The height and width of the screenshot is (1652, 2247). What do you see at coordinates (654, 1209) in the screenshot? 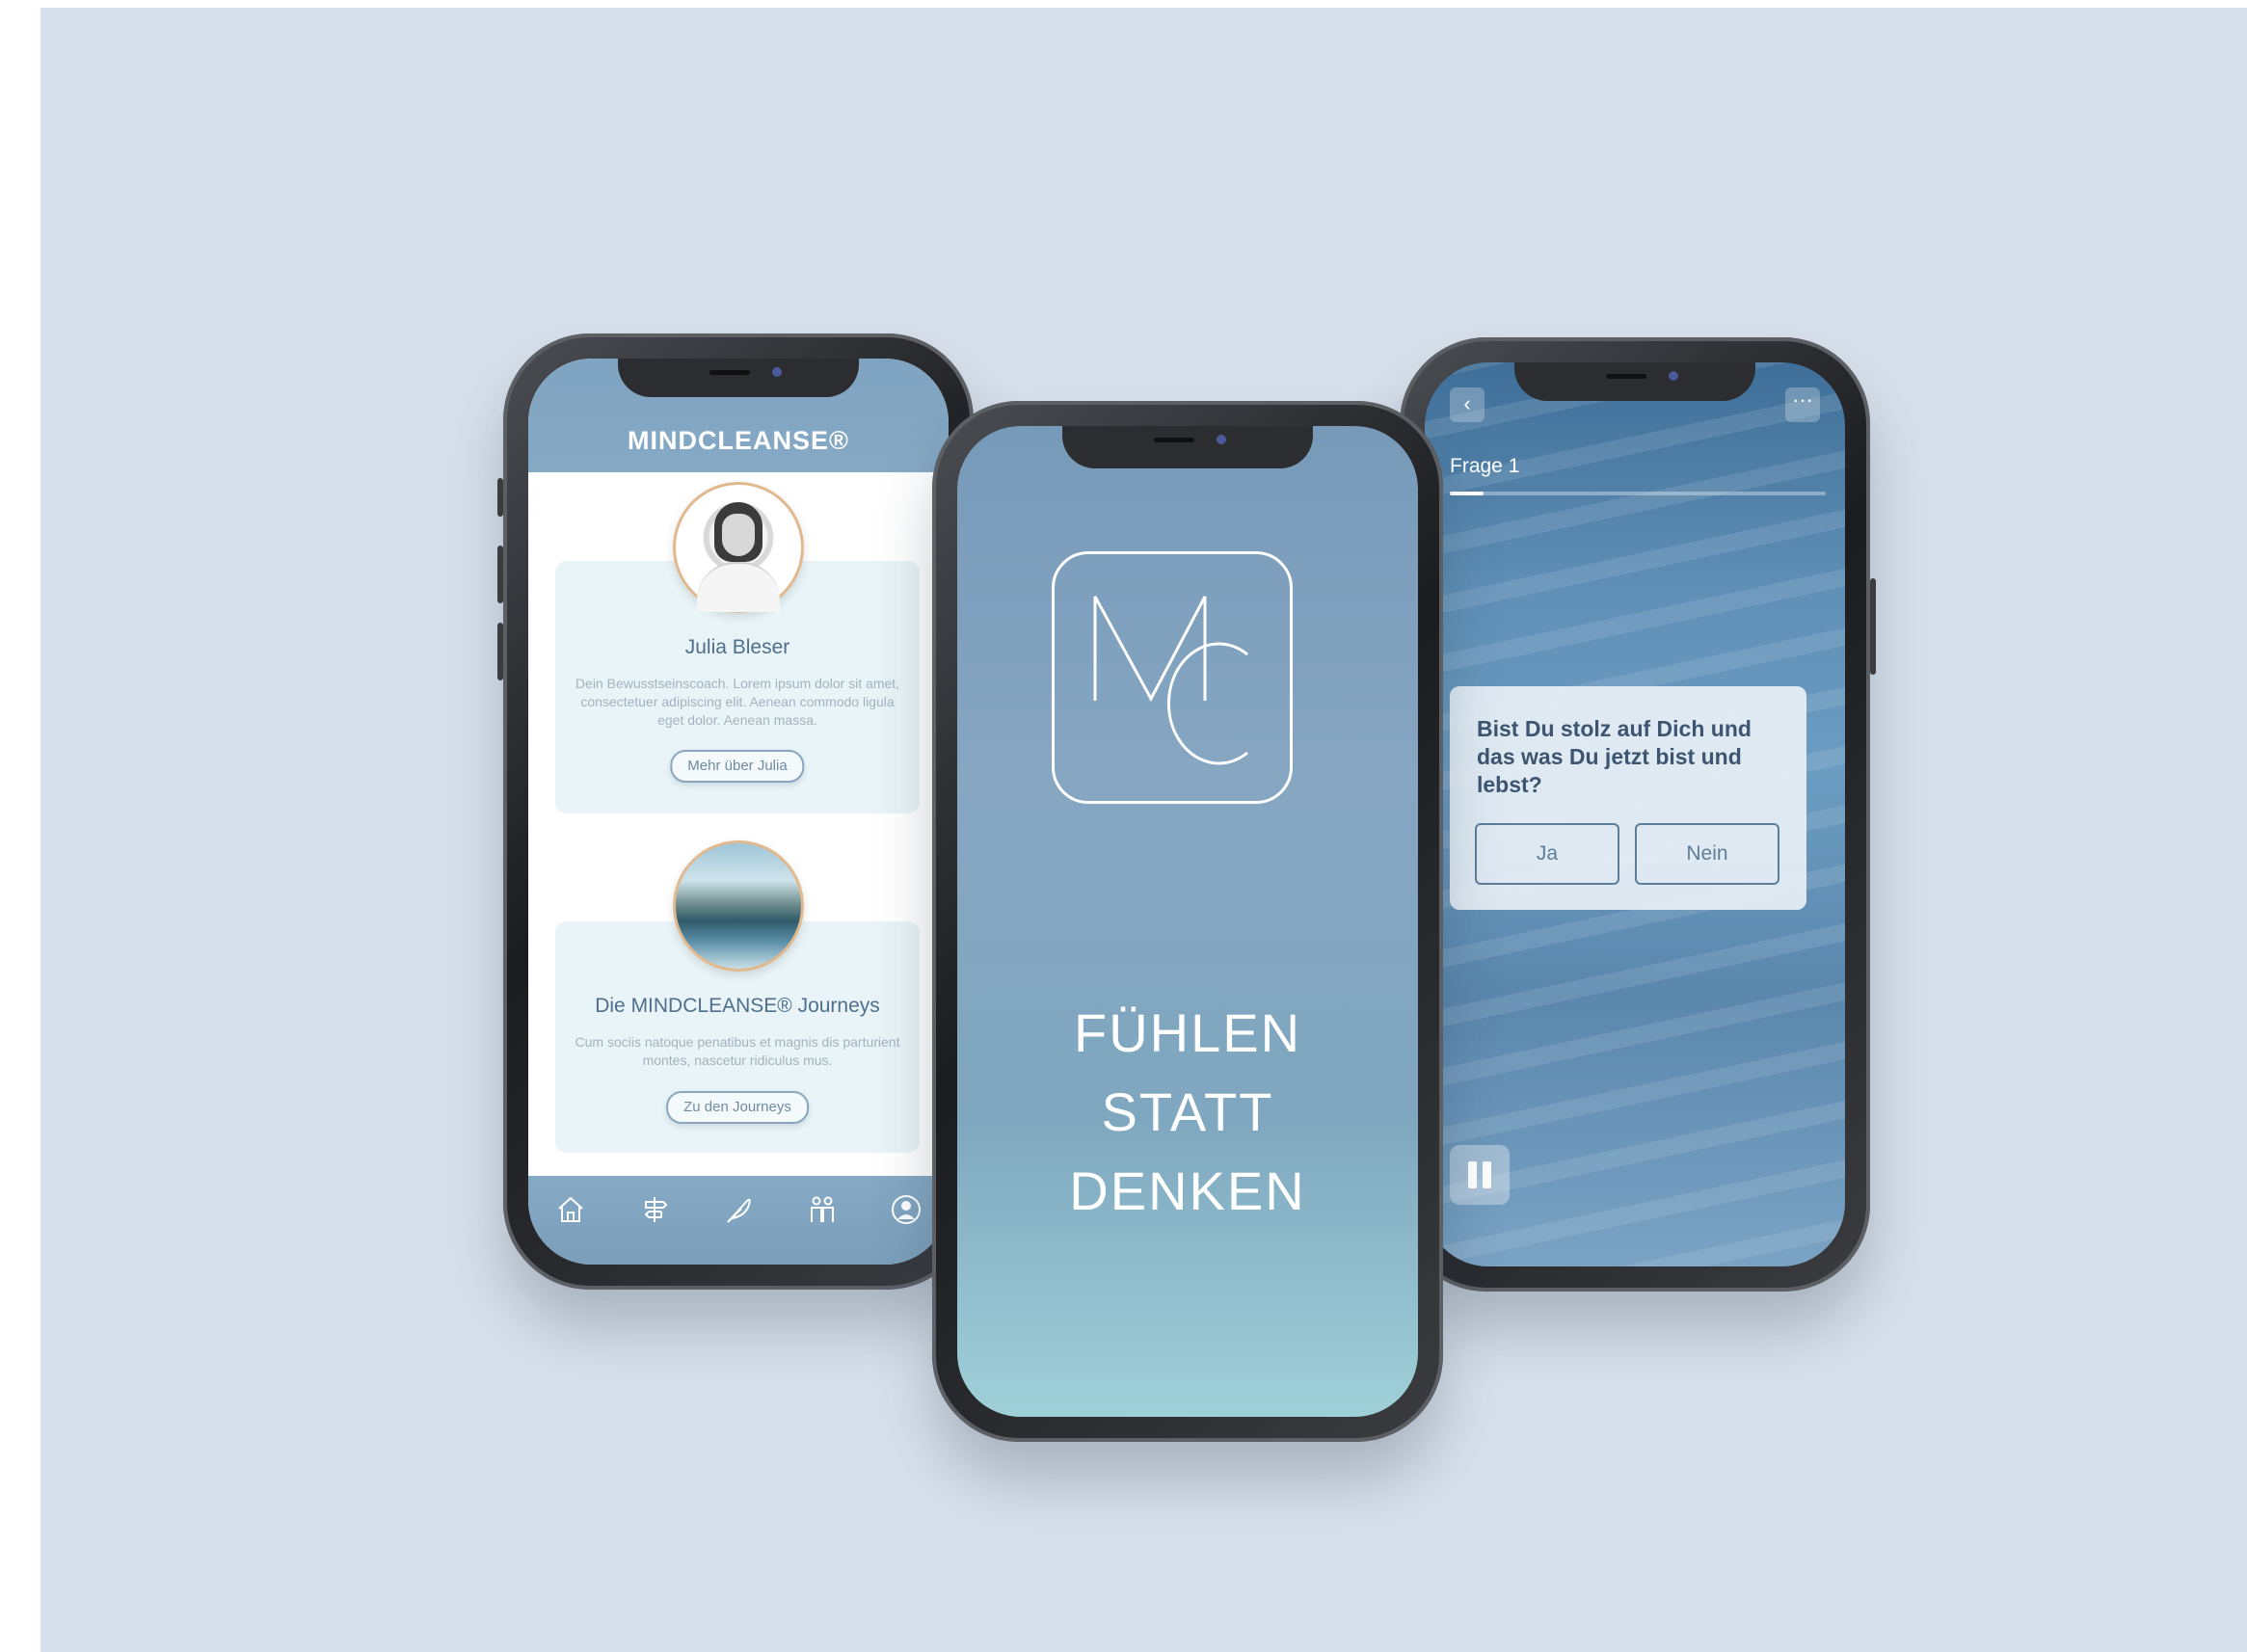
I see `signpost-icon` at bounding box center [654, 1209].